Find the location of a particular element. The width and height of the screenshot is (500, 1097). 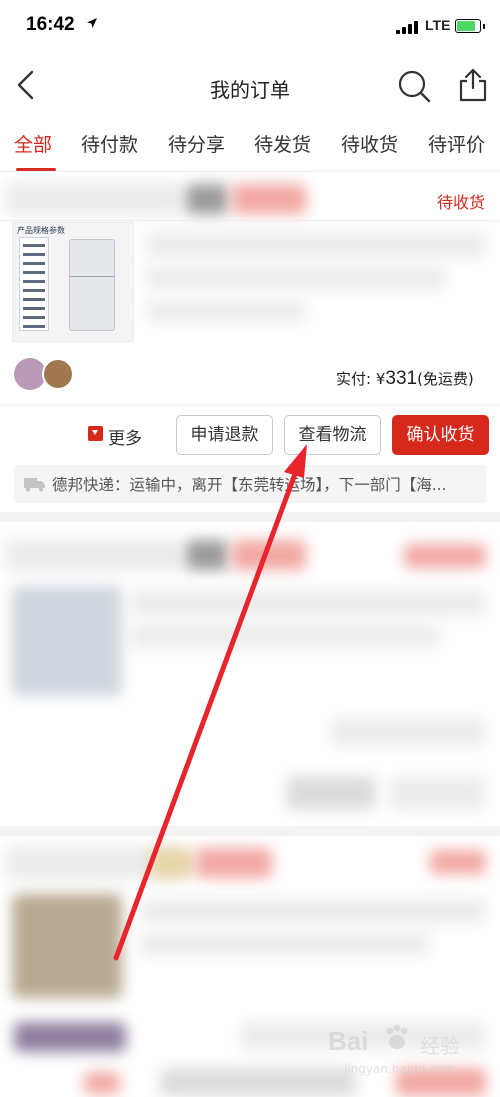

nav-bar: 我的订单 is located at coordinates (250, 85).